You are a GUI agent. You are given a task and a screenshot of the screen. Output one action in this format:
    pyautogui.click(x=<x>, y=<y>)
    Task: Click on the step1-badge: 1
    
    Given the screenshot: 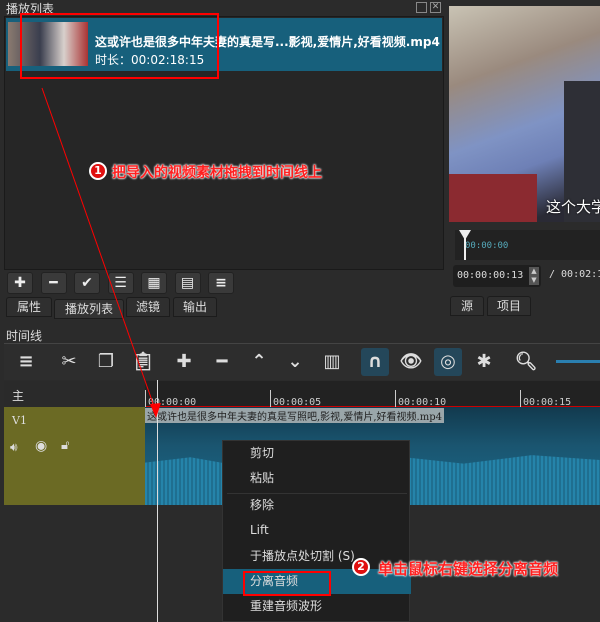 What is the action you would take?
    pyautogui.click(x=98, y=171)
    